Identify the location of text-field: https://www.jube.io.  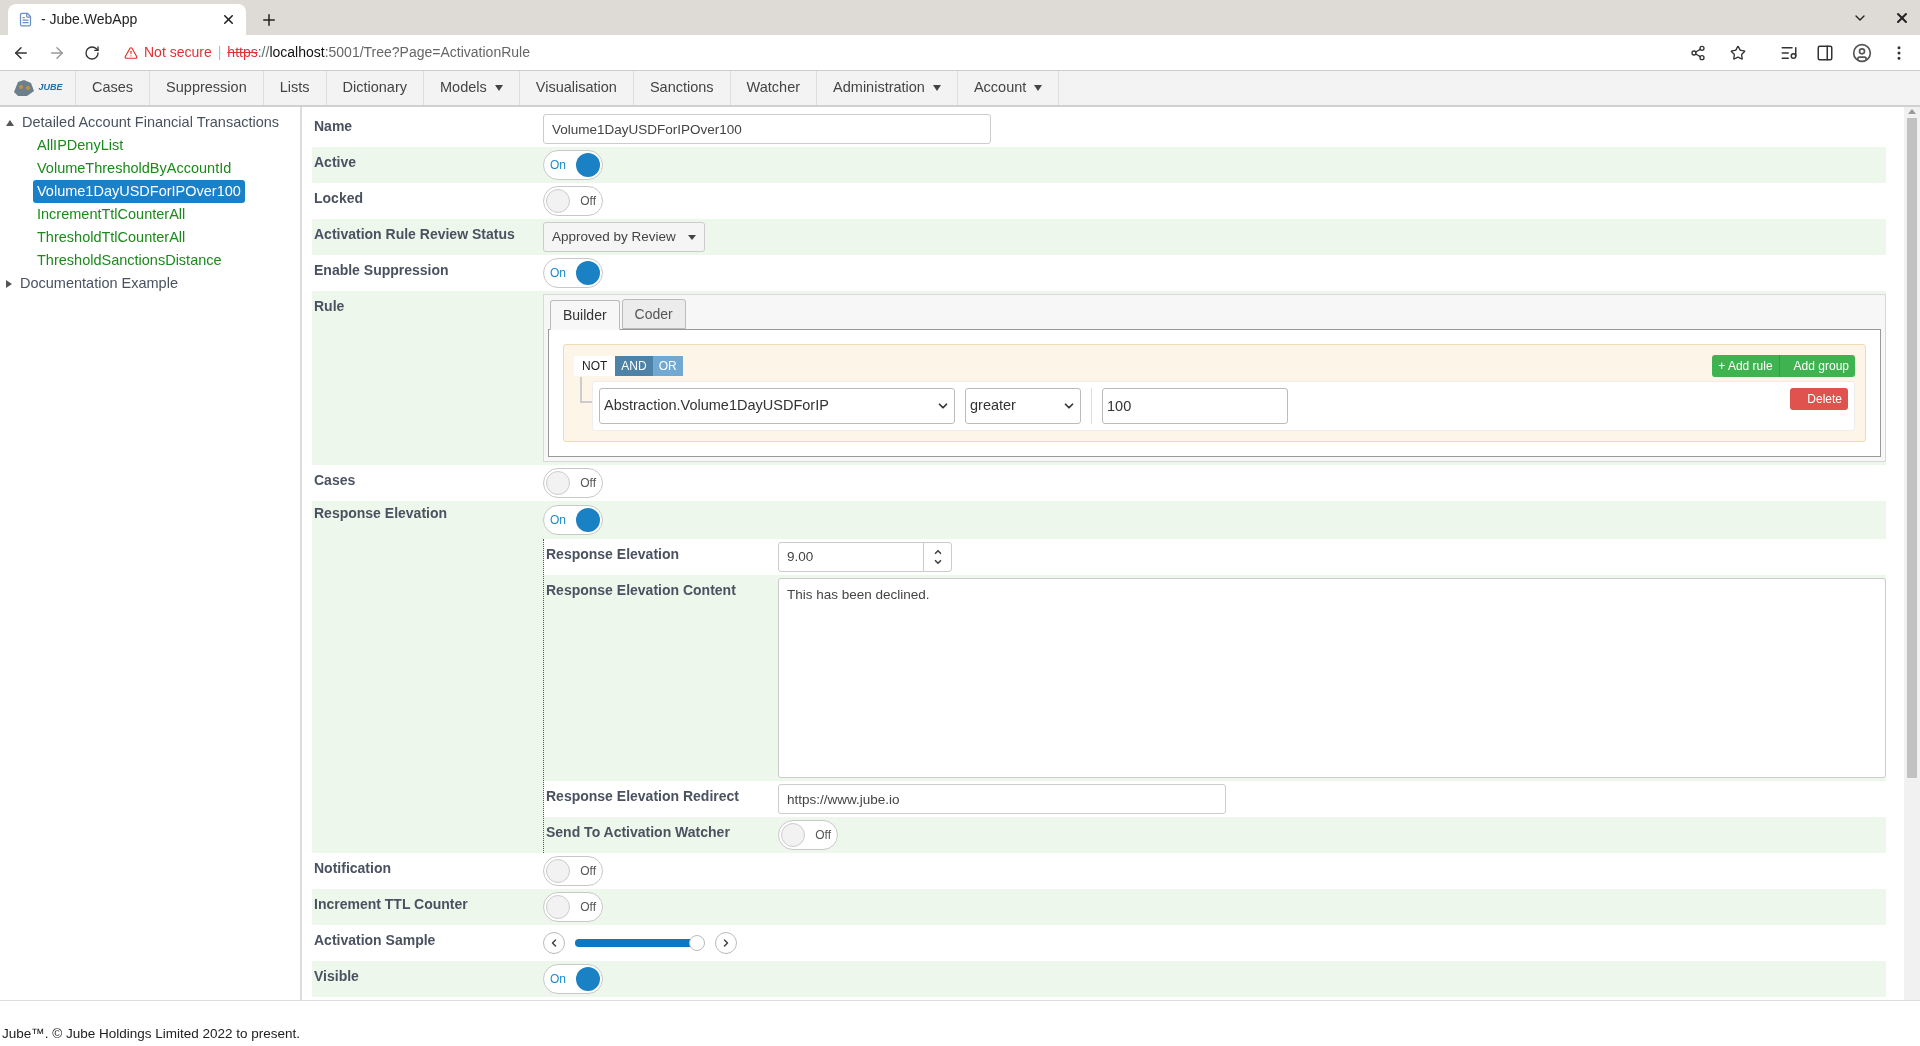
(1002, 799).